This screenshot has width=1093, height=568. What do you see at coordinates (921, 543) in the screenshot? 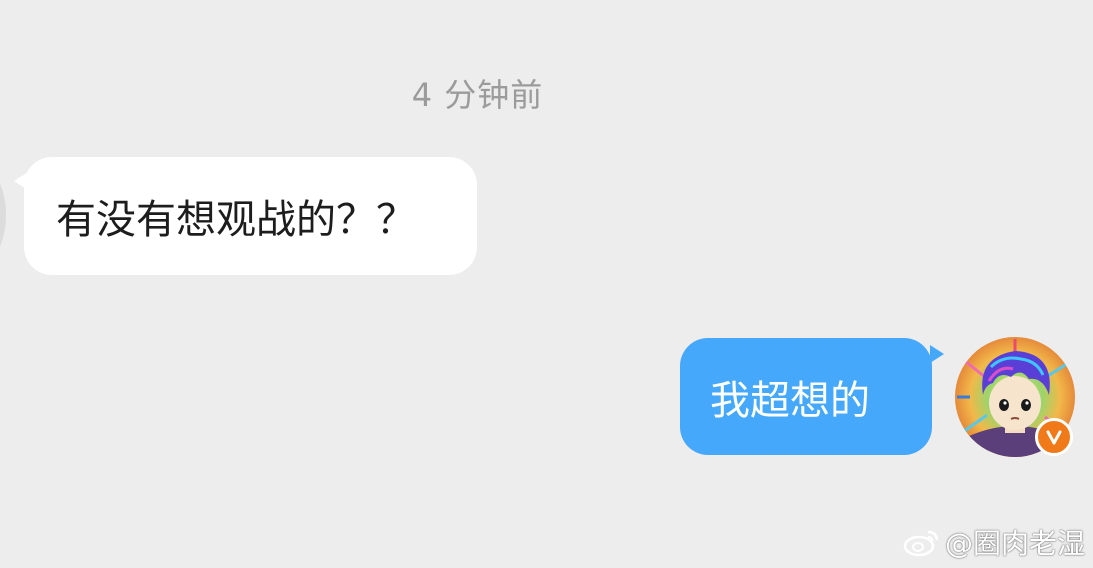
I see `weibo-logo-icon` at bounding box center [921, 543].